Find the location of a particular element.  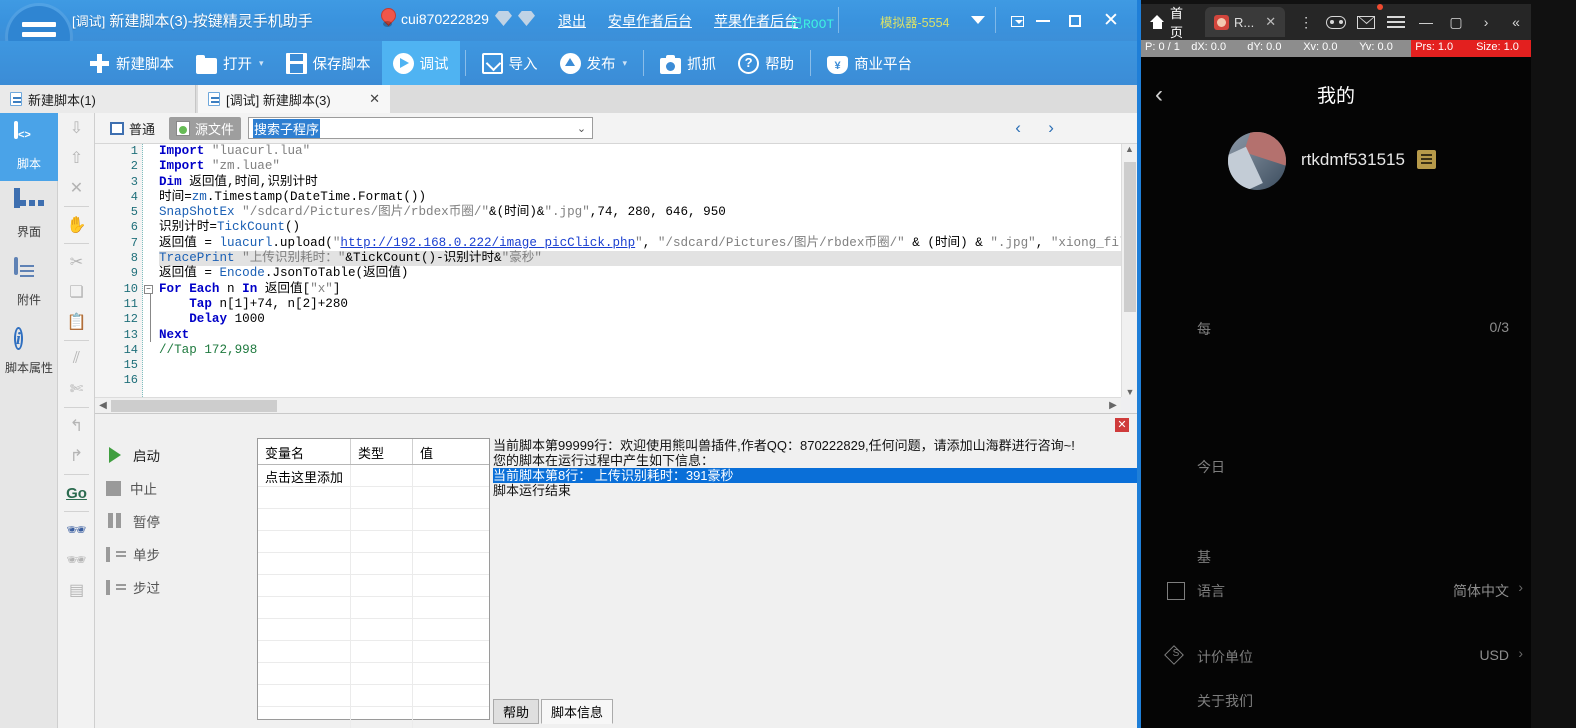

goto-icon: Go is located at coordinates (76, 493).